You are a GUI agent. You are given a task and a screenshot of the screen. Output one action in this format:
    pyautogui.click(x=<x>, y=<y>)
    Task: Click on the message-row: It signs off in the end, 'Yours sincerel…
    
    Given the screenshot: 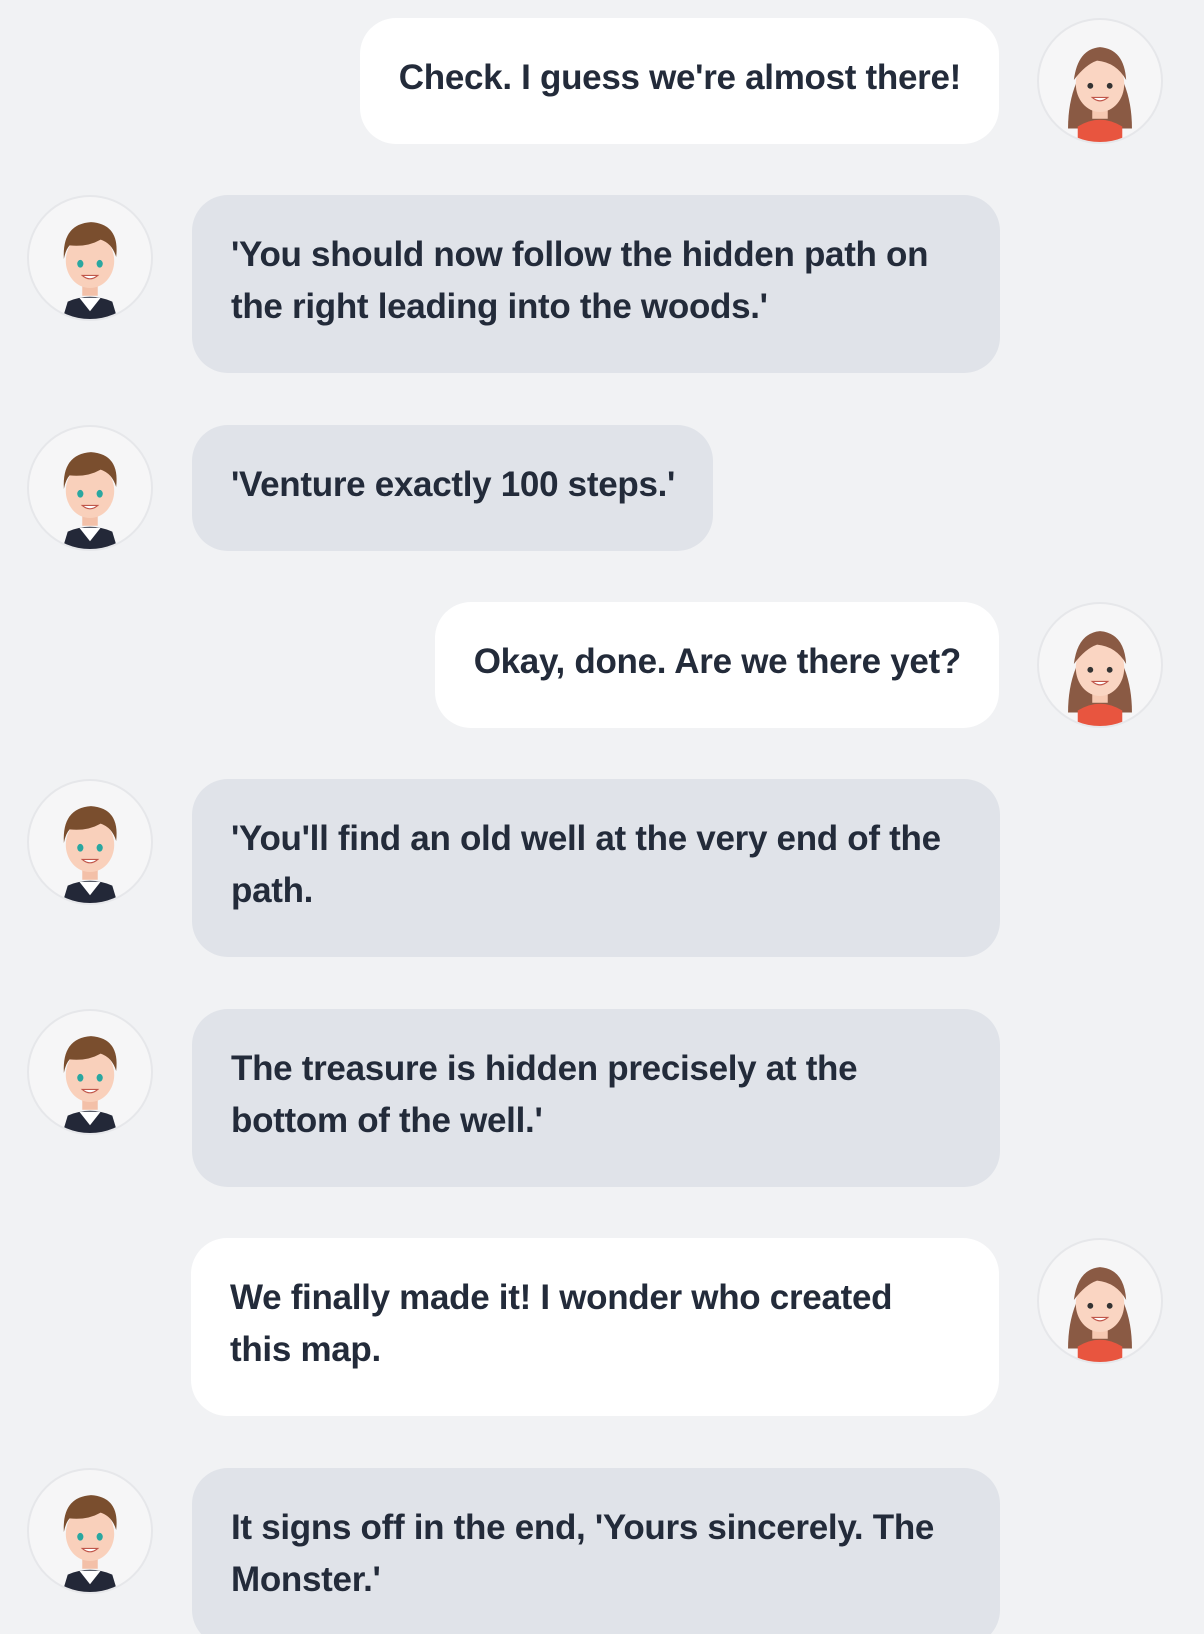 What is the action you would take?
    pyautogui.click(x=602, y=1551)
    